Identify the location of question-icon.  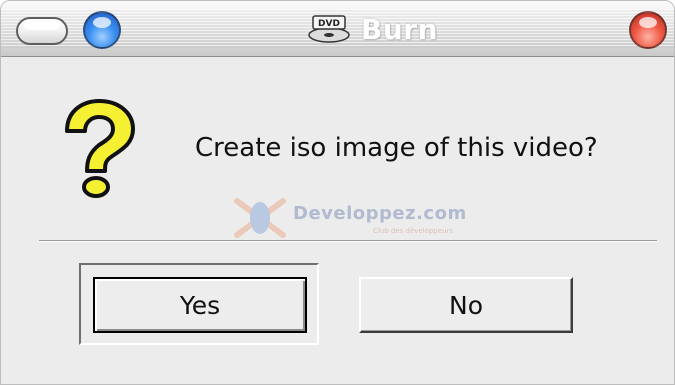
(100, 148).